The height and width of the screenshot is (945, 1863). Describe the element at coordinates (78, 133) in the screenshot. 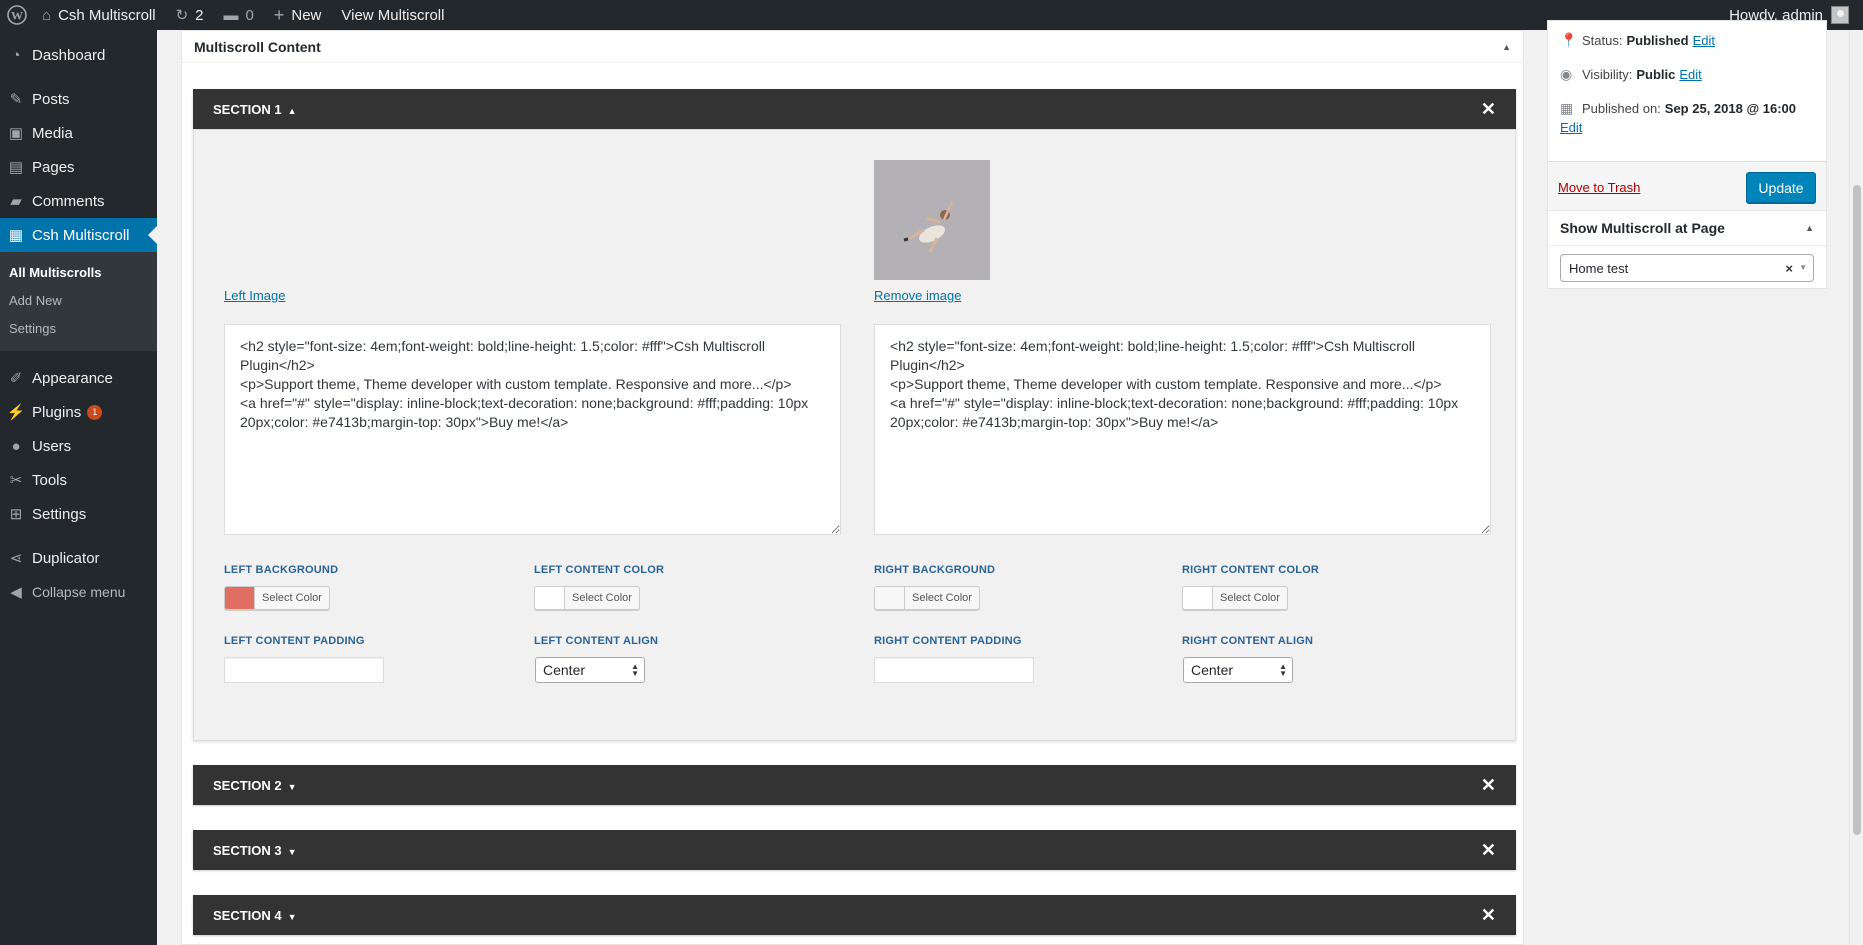

I see `sidebar-item-media: ▣ Media` at that location.